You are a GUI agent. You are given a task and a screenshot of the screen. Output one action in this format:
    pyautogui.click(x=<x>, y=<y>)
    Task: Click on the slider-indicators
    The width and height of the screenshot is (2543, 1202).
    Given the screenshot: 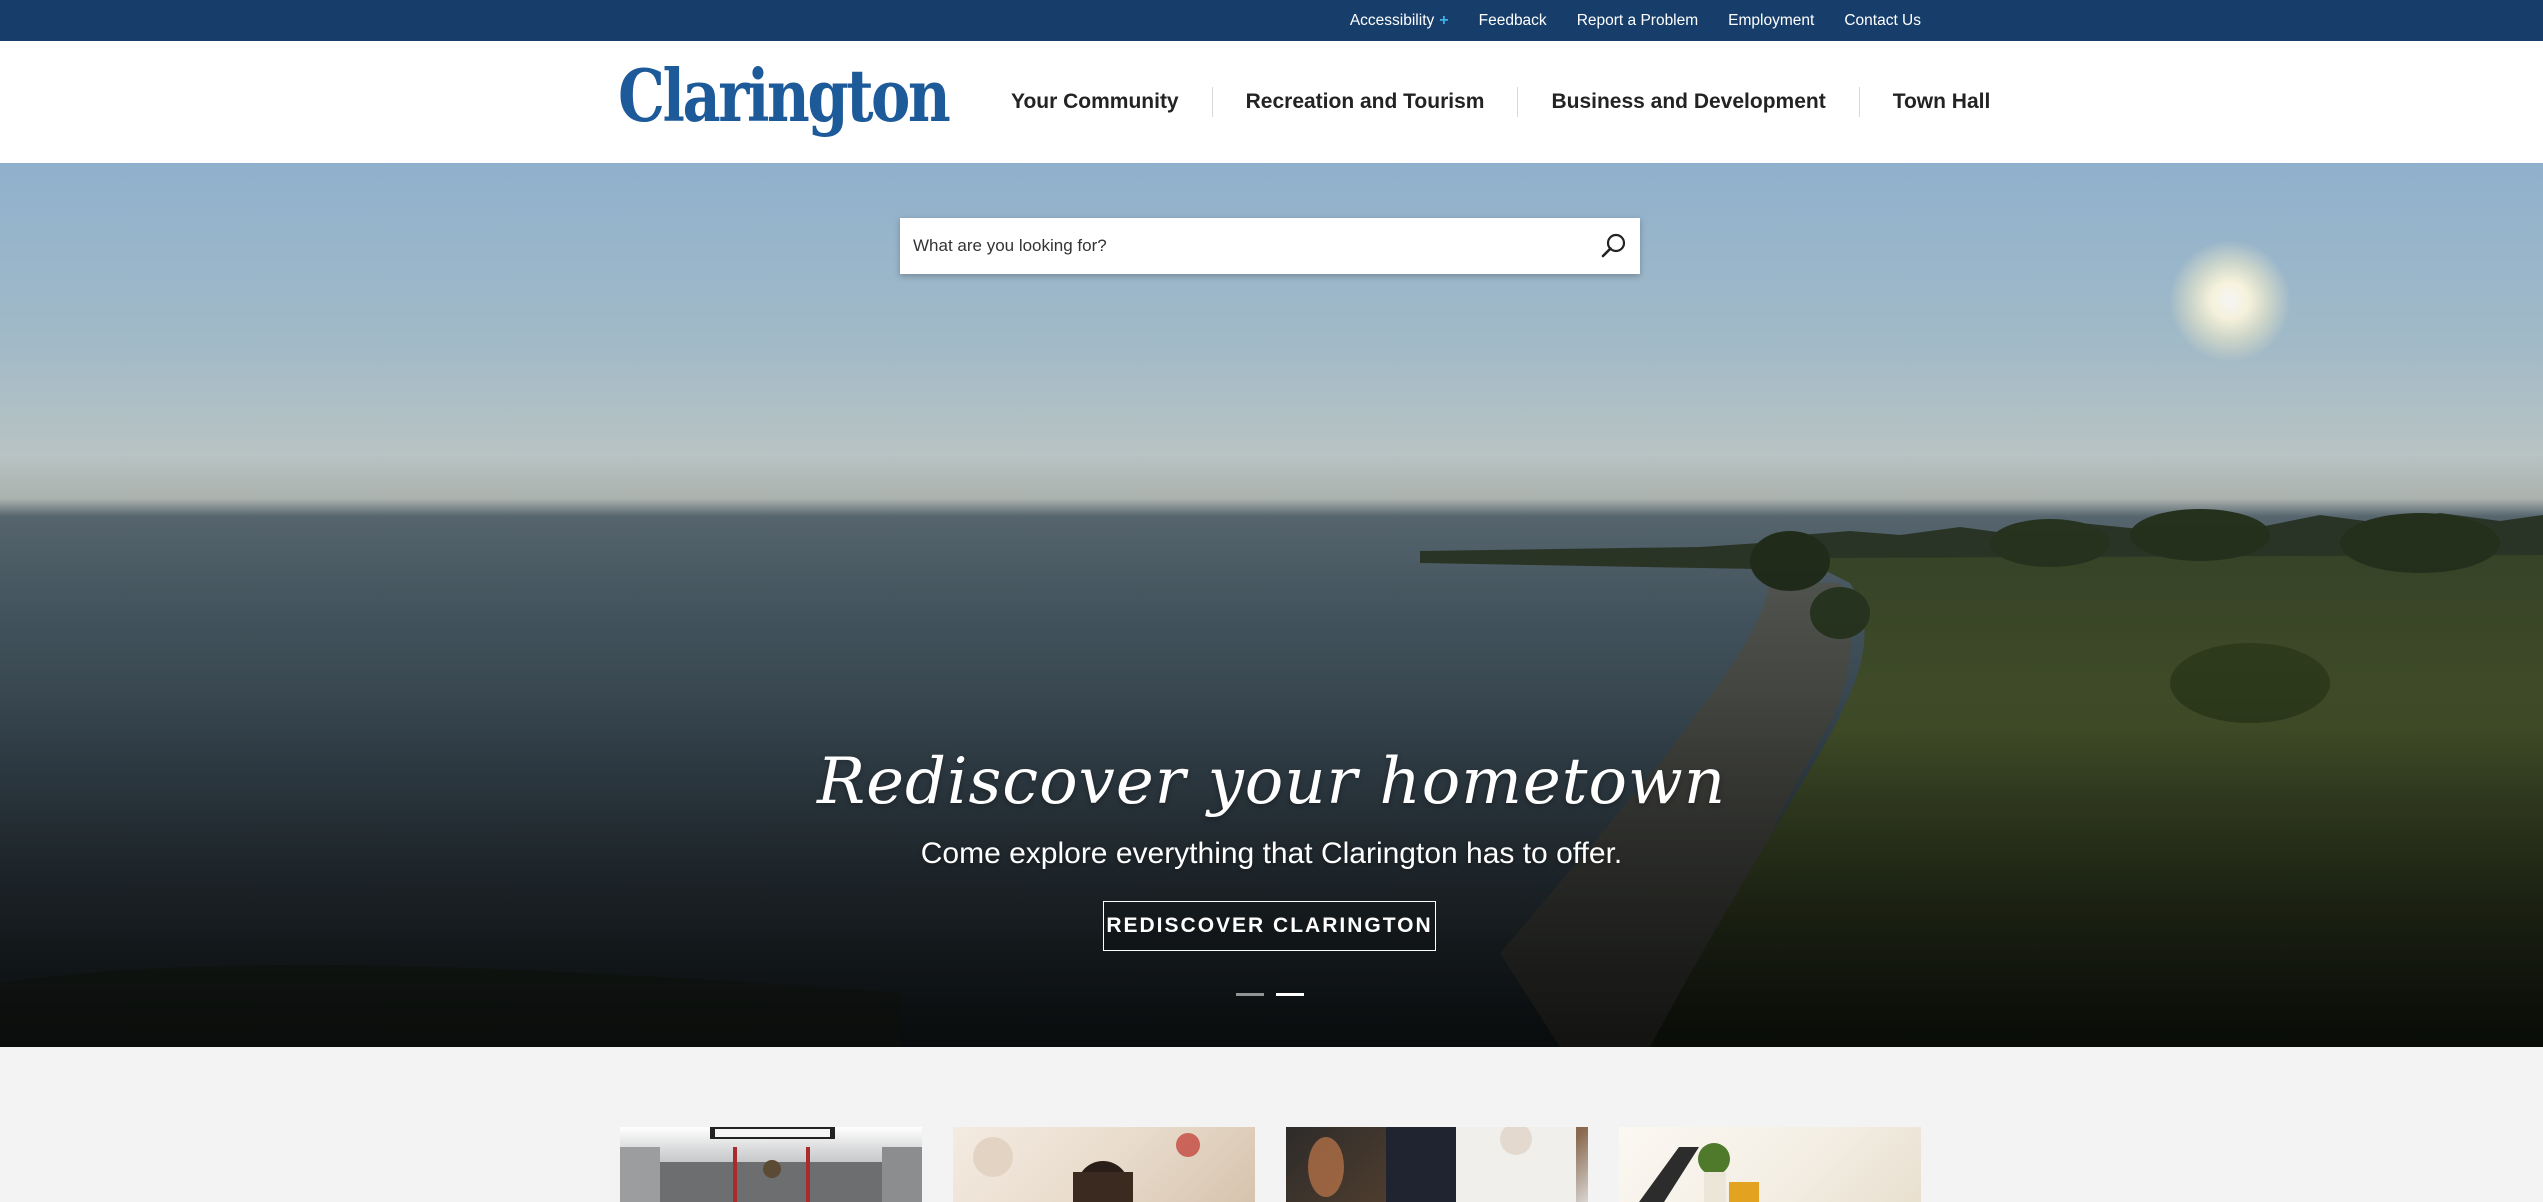 What is the action you would take?
    pyautogui.click(x=1270, y=994)
    